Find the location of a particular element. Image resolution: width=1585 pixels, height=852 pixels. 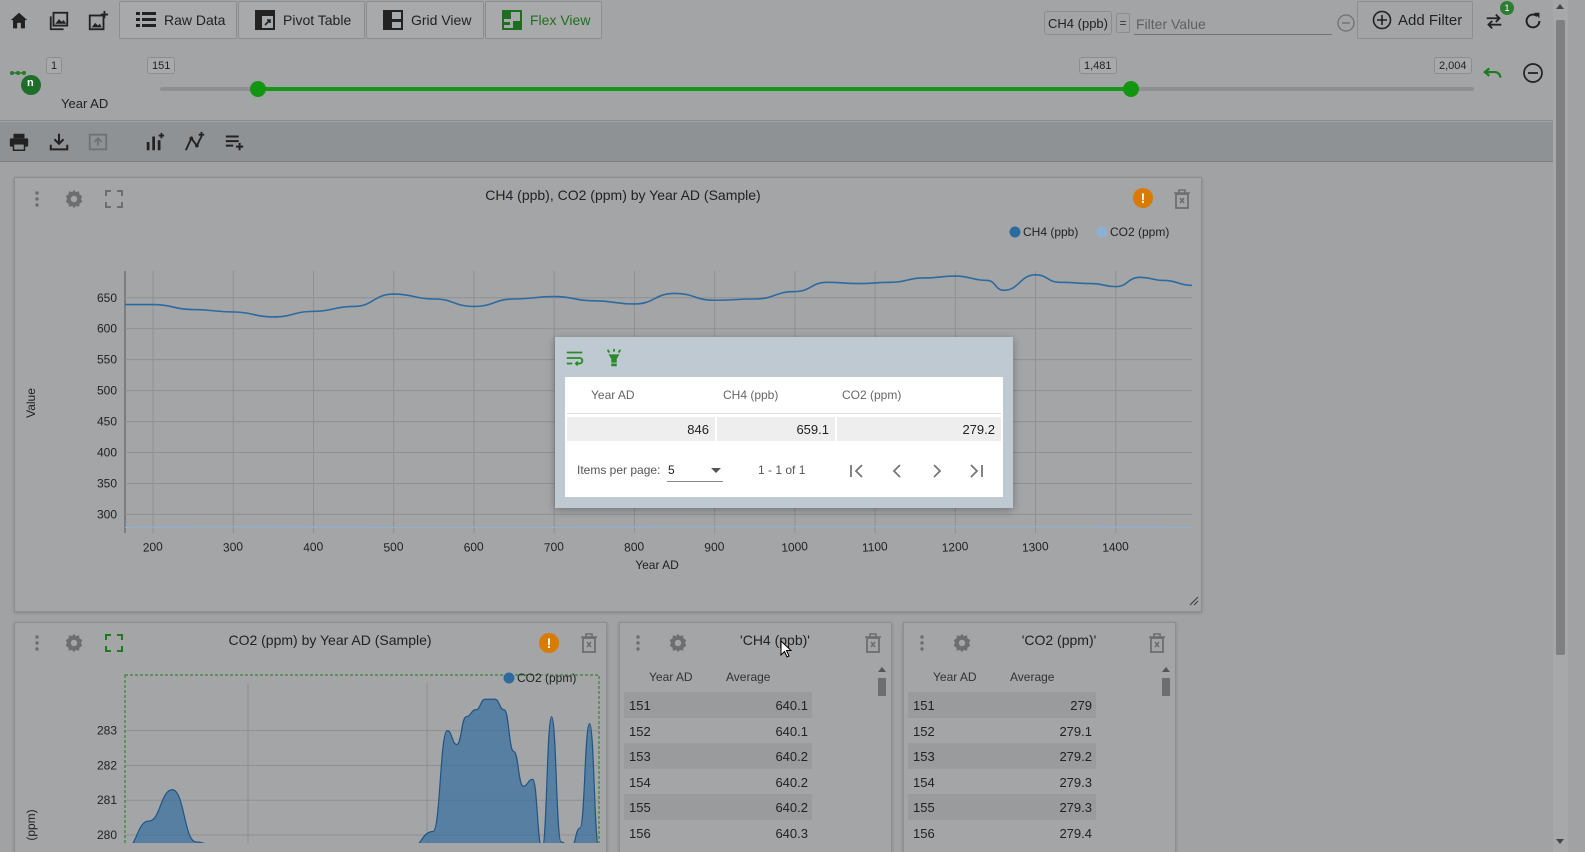

add-circle-icon is located at coordinates (1382, 20).